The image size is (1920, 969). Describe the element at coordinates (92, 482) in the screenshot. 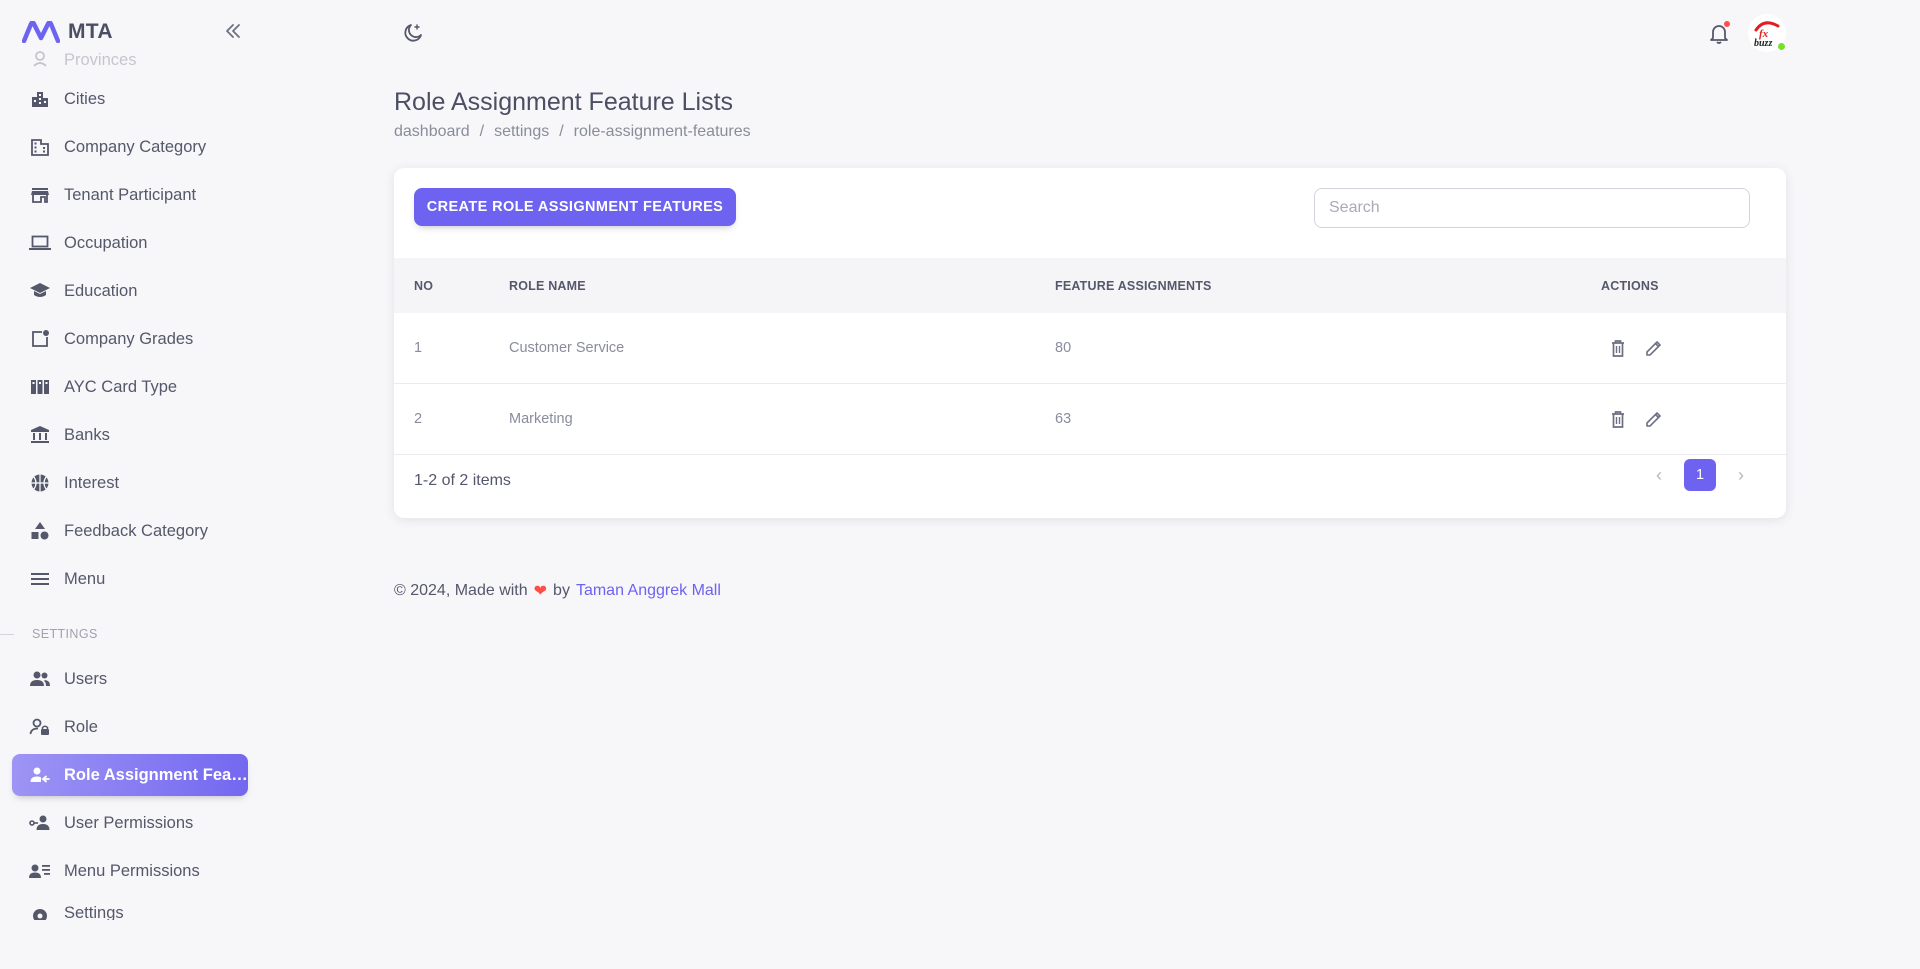

I see `sidebar-item-label: Interest` at that location.